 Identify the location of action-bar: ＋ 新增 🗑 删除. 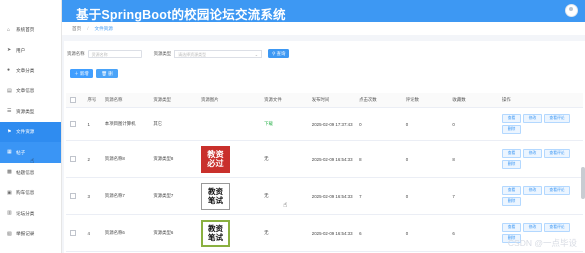
(94, 77).